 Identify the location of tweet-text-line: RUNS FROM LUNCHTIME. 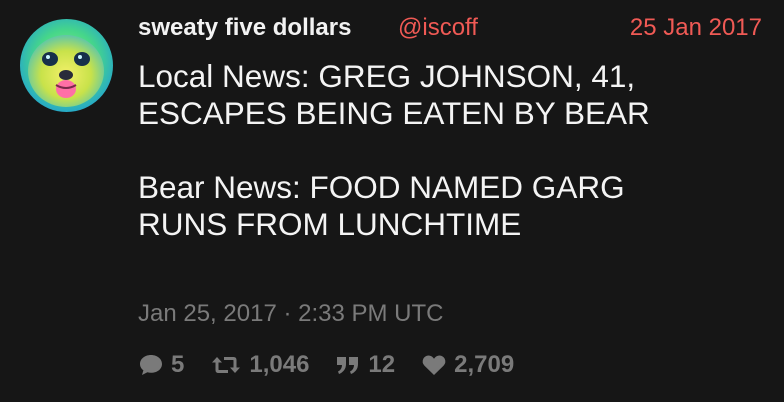
(330, 224).